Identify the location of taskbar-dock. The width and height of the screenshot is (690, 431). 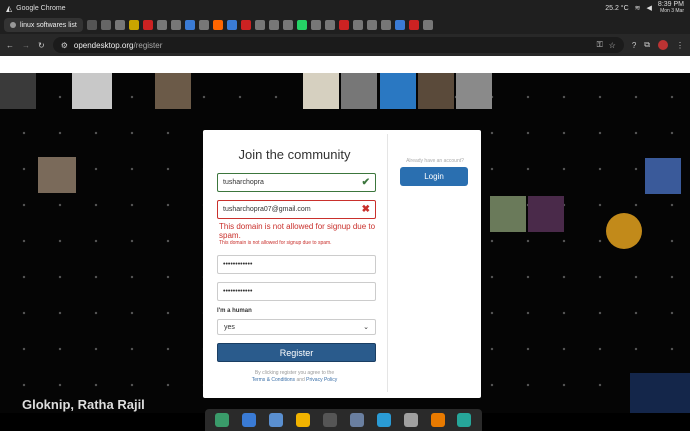
(343, 420).